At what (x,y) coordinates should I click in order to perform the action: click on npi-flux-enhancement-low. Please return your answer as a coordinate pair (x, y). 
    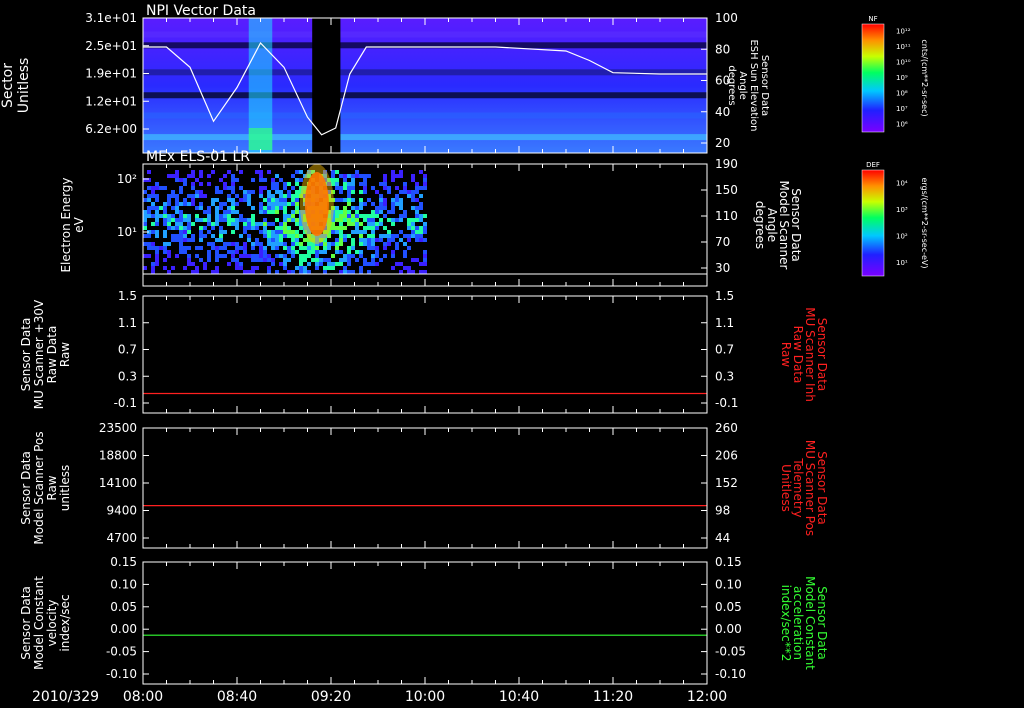
    Looking at the image, I should click on (260, 139).